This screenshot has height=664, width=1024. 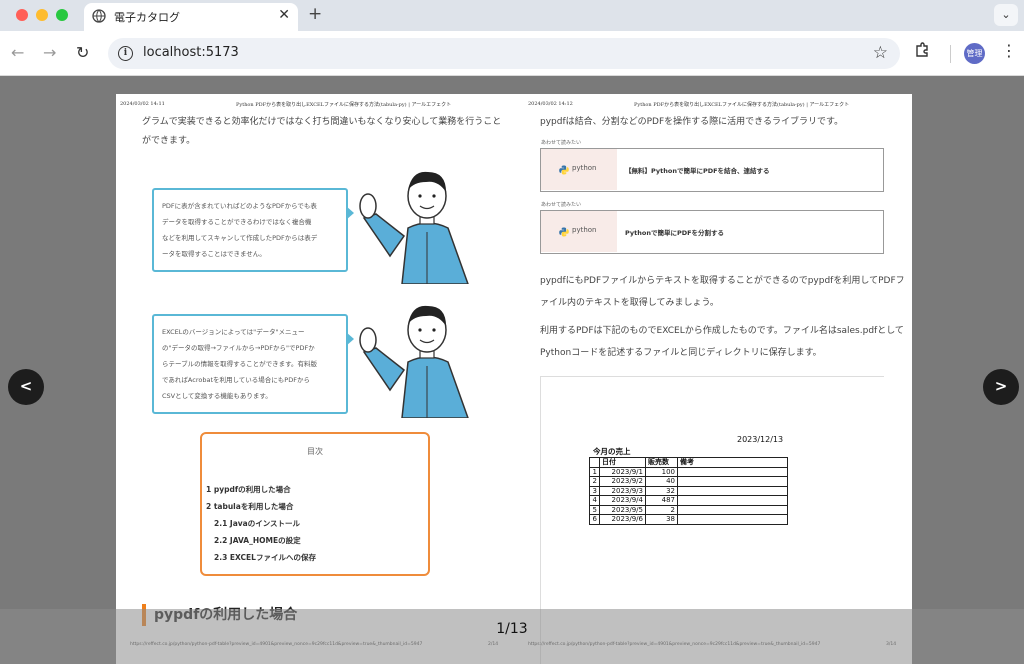 I want to click on python-thumb-text: python, so click(x=584, y=168).